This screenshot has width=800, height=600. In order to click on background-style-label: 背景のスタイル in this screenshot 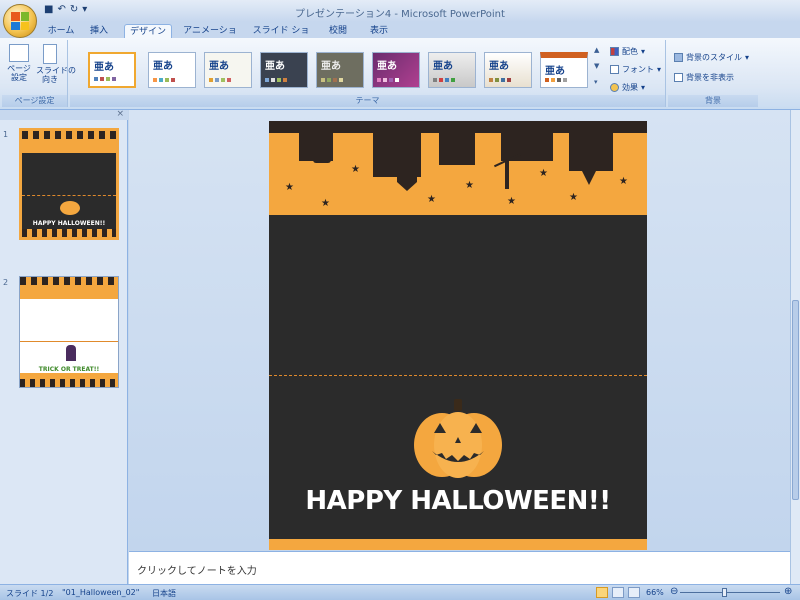, I will do `click(714, 57)`.